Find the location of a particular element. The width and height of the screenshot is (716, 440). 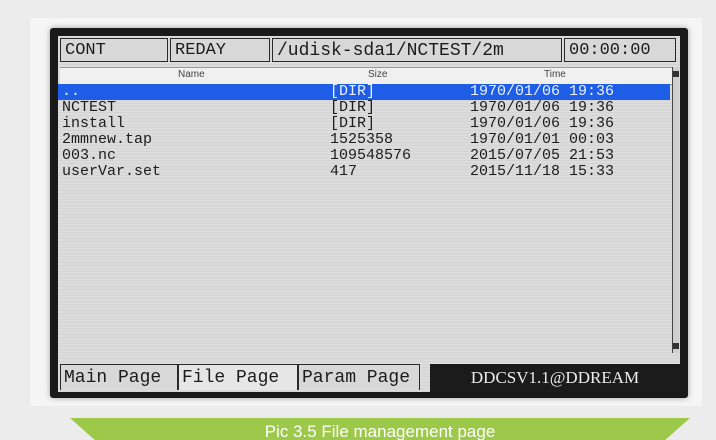

file-row: install [DIR] 1970/01/06 19:36 is located at coordinates (364, 124).